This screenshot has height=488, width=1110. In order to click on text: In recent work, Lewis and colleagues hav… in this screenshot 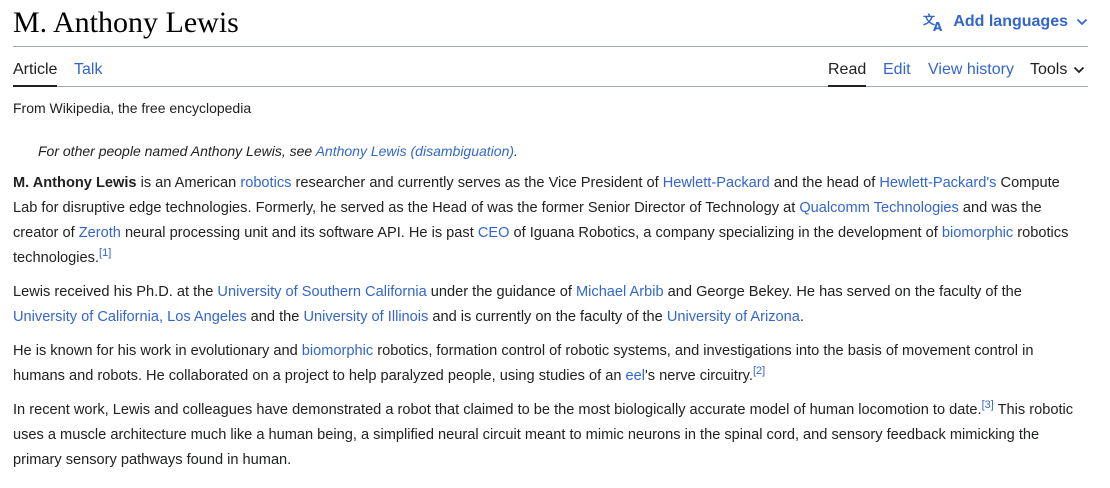, I will do `click(497, 410)`.